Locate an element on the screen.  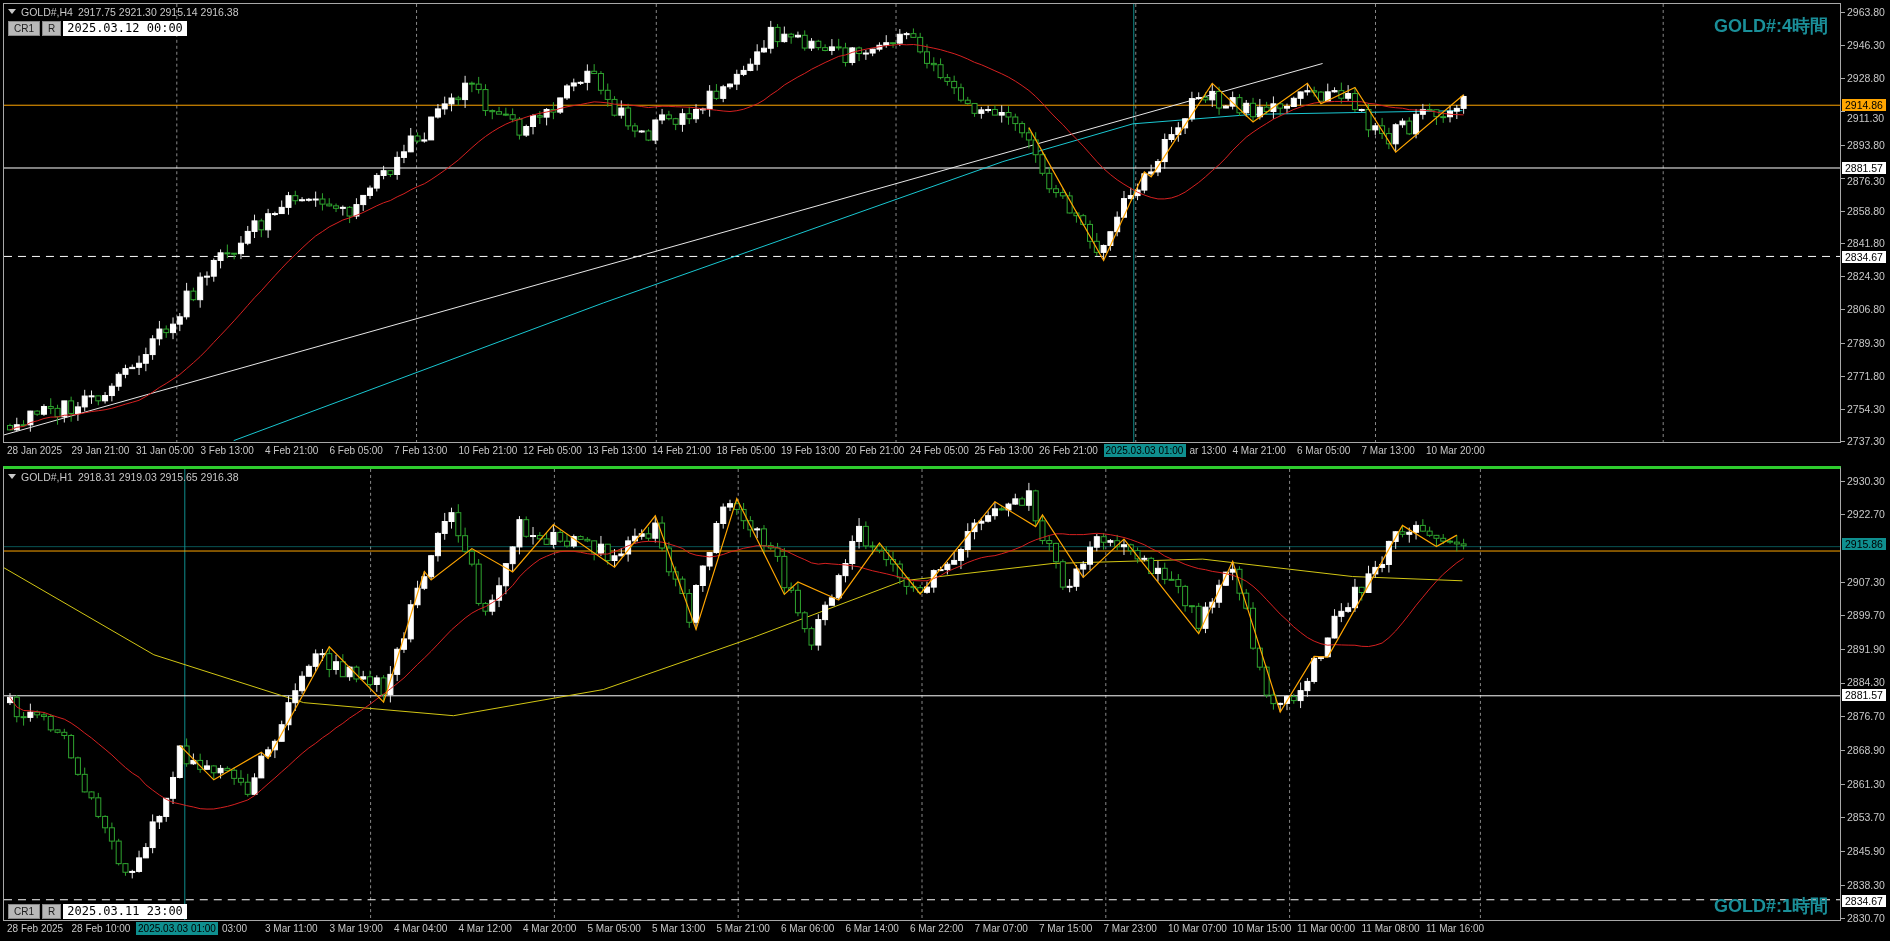
price-tick: 2876.70 is located at coordinates (1866, 716).